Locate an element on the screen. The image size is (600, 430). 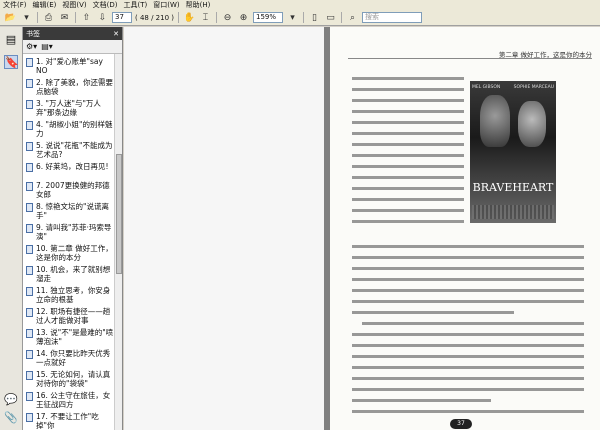
bookmark-item: 10. 机会，来了就别想溜走 is located at coordinates (70, 274).